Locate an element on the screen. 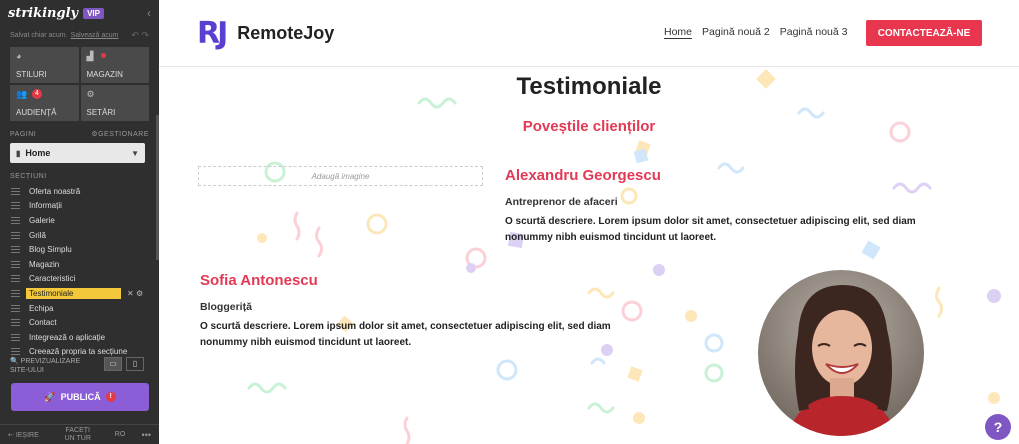 This screenshot has width=1019, height=444. notification-dot is located at coordinates (103, 55).